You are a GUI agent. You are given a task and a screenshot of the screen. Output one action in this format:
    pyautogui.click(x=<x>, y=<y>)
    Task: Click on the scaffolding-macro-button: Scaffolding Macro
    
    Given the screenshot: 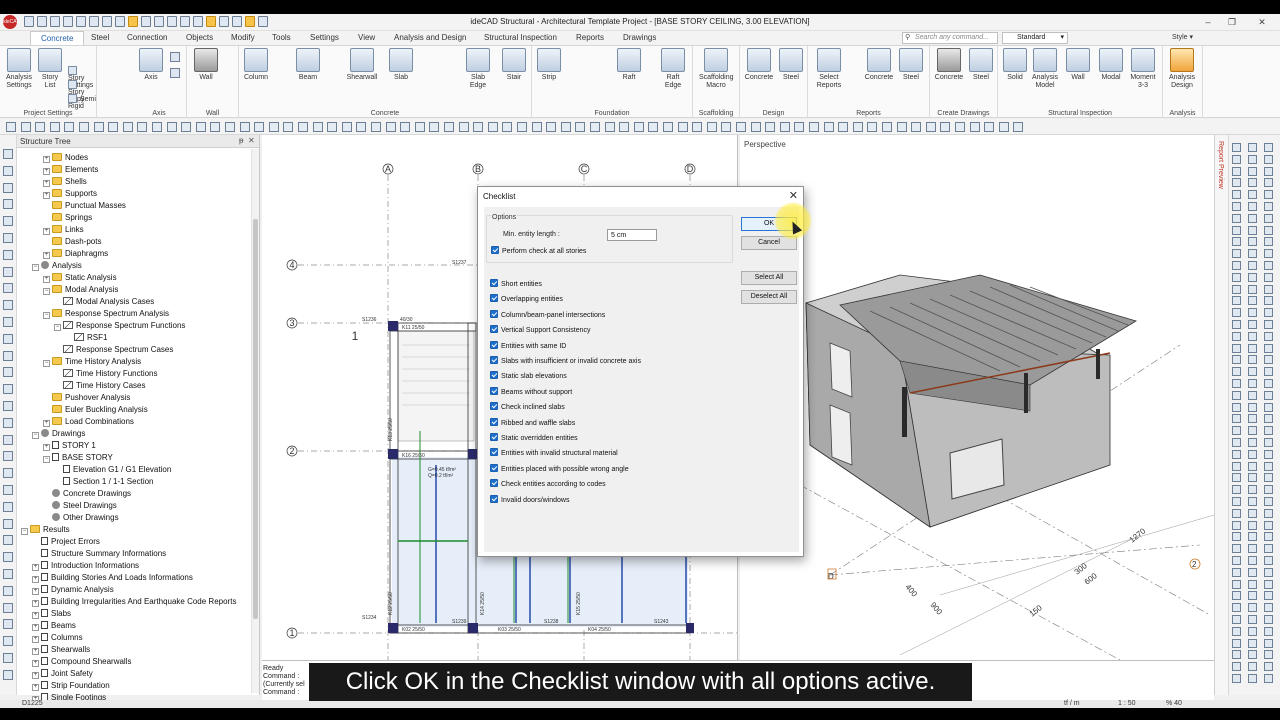 What is the action you would take?
    pyautogui.click(x=716, y=69)
    